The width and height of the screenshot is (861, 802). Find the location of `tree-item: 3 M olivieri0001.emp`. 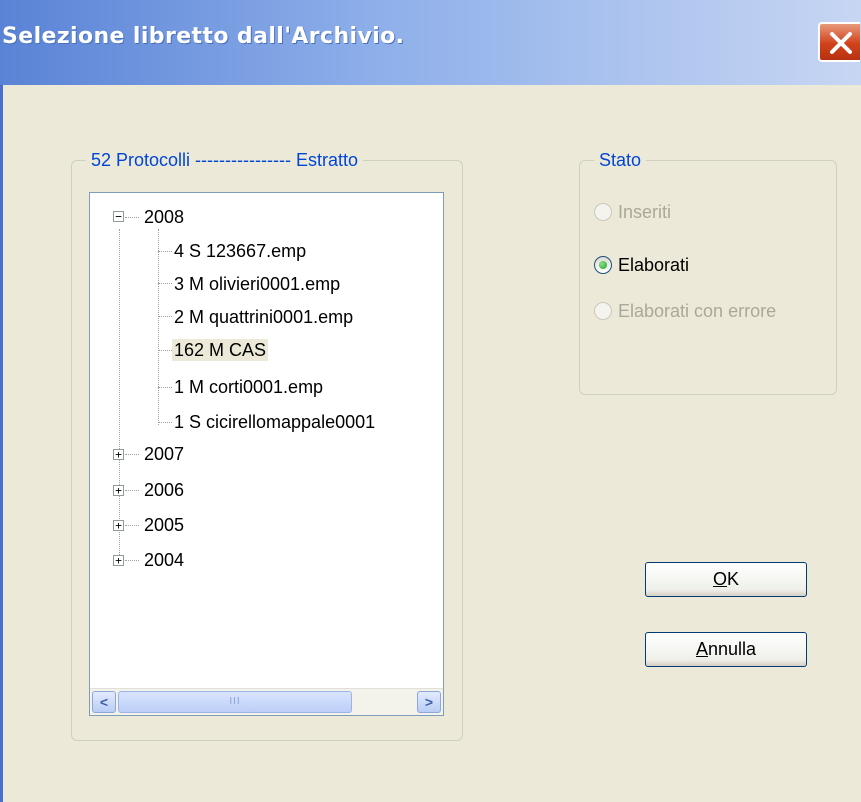

tree-item: 3 M olivieri0001.emp is located at coordinates (257, 284).